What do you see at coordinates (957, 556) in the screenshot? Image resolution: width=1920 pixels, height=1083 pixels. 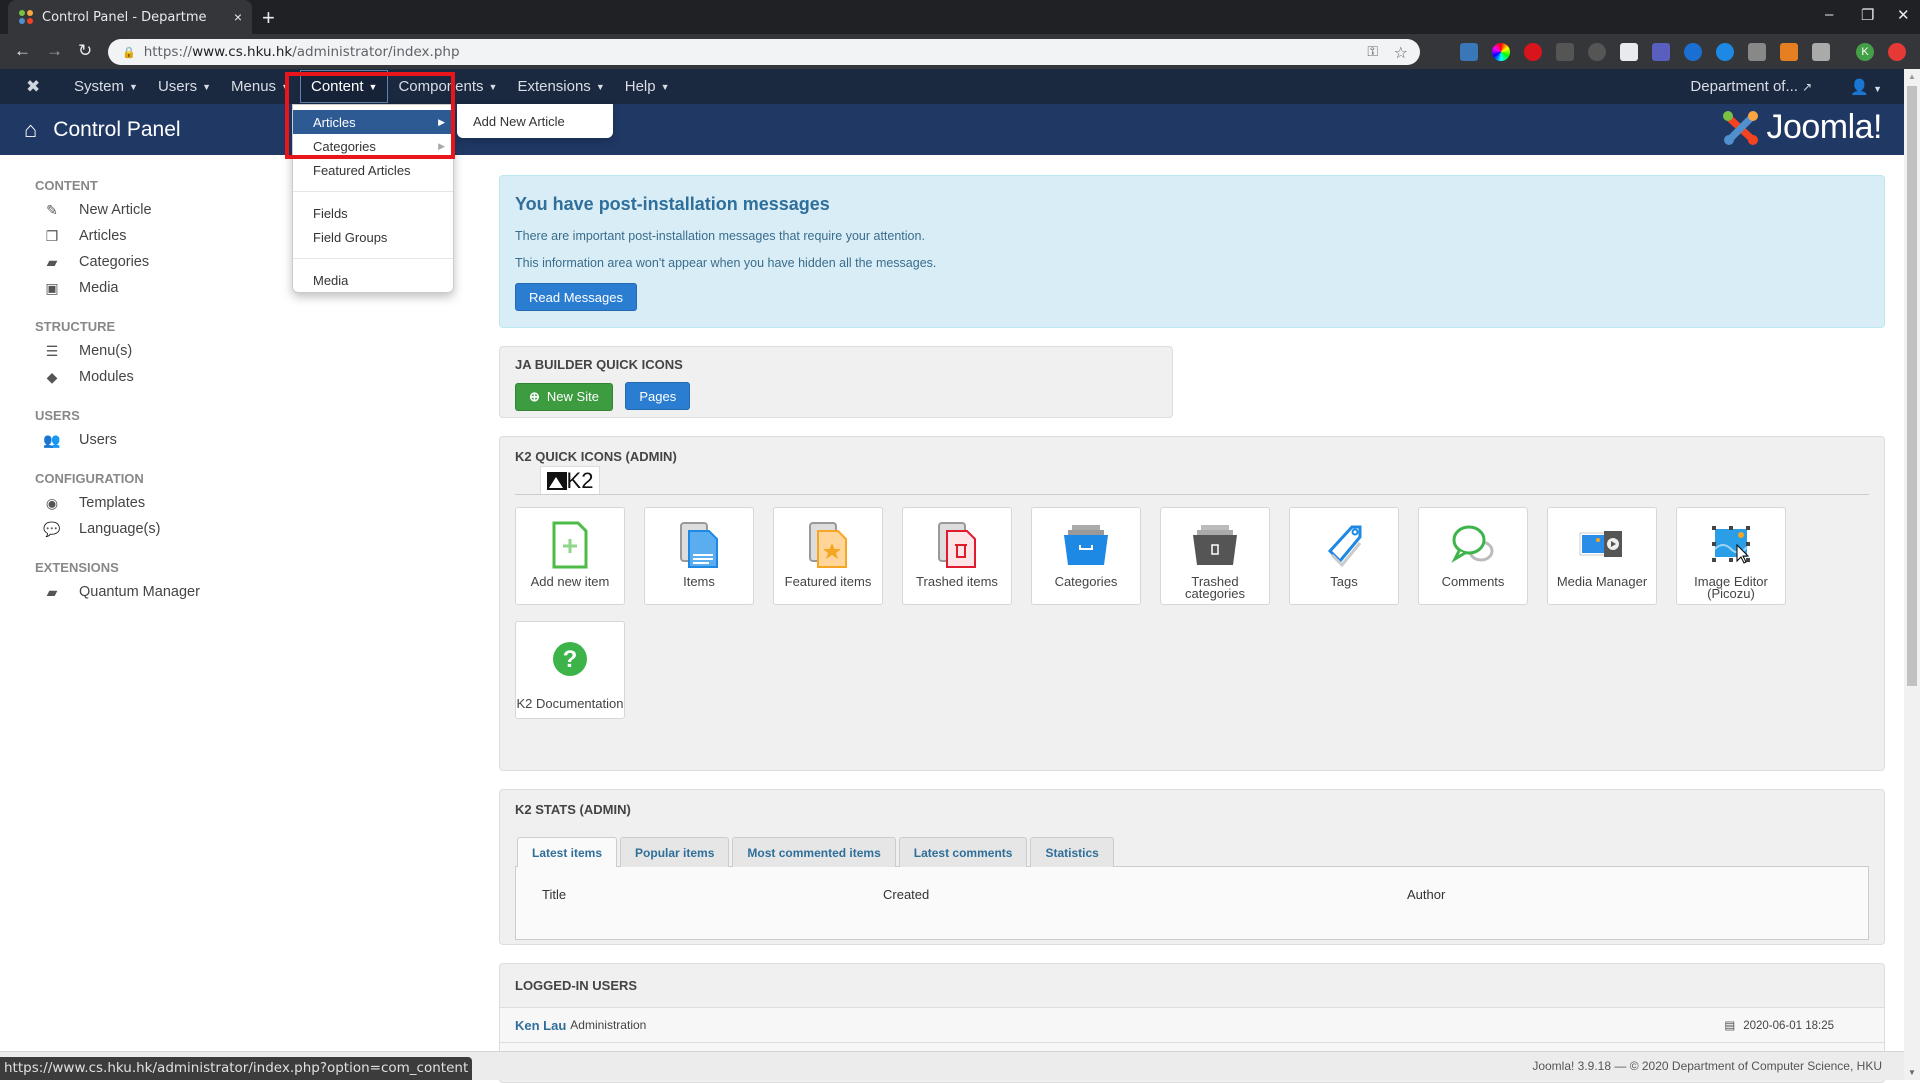 I see `k2-trashed-items: Trashed items` at bounding box center [957, 556].